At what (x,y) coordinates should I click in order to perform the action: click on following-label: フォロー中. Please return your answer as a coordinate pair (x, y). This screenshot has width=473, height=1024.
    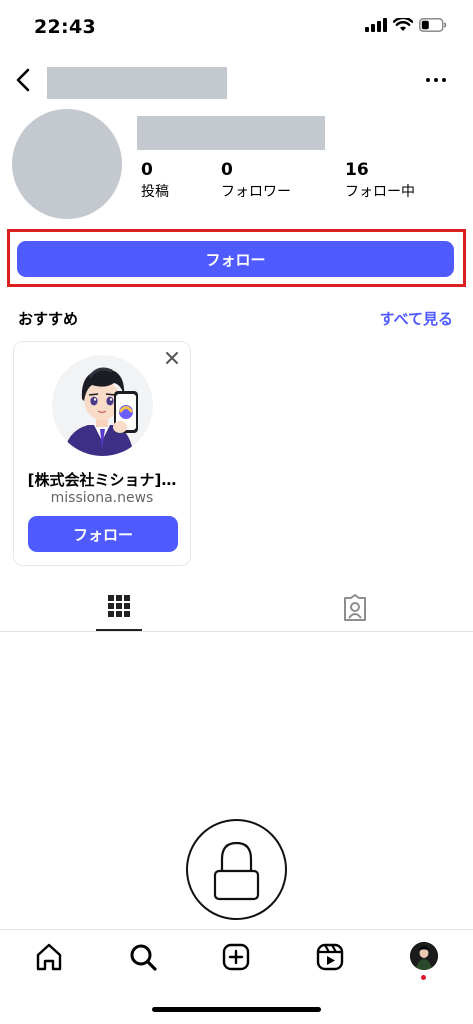
    Looking at the image, I should click on (380, 191).